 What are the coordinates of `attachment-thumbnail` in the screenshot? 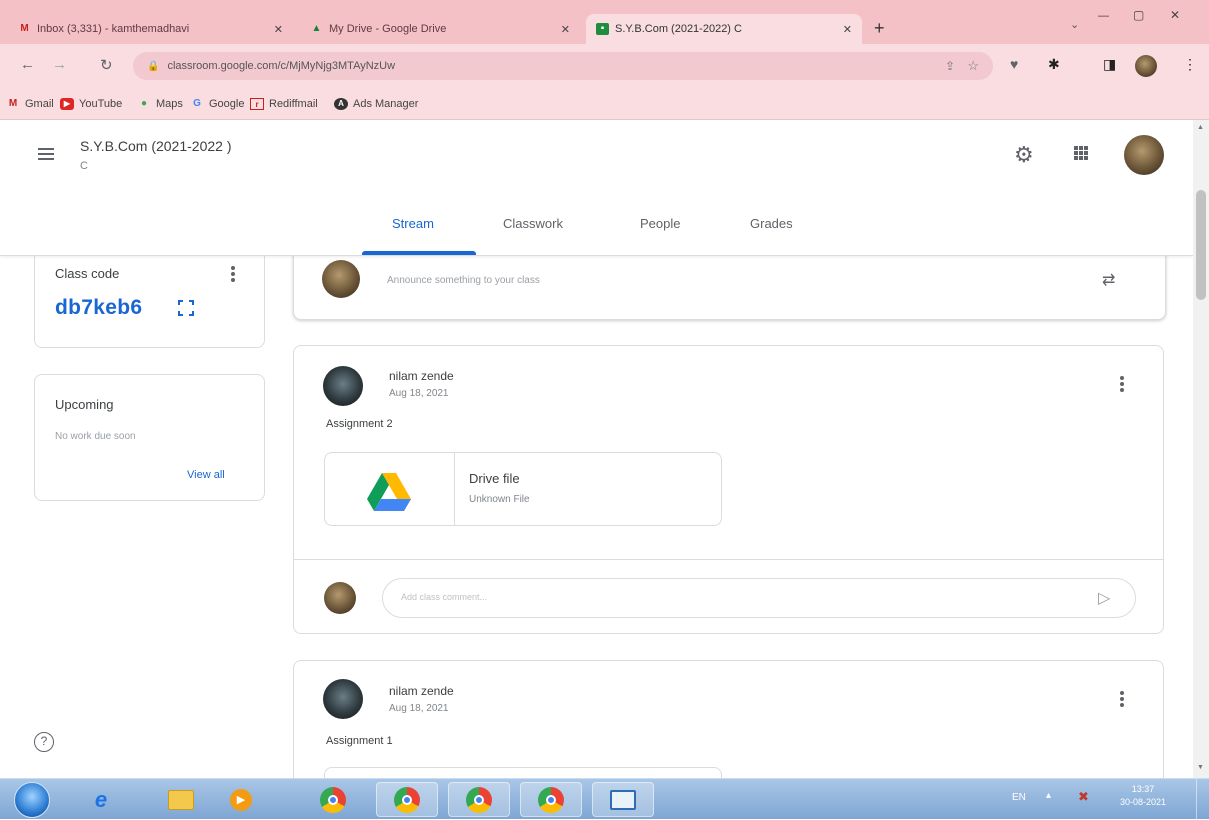 It's located at (390, 489).